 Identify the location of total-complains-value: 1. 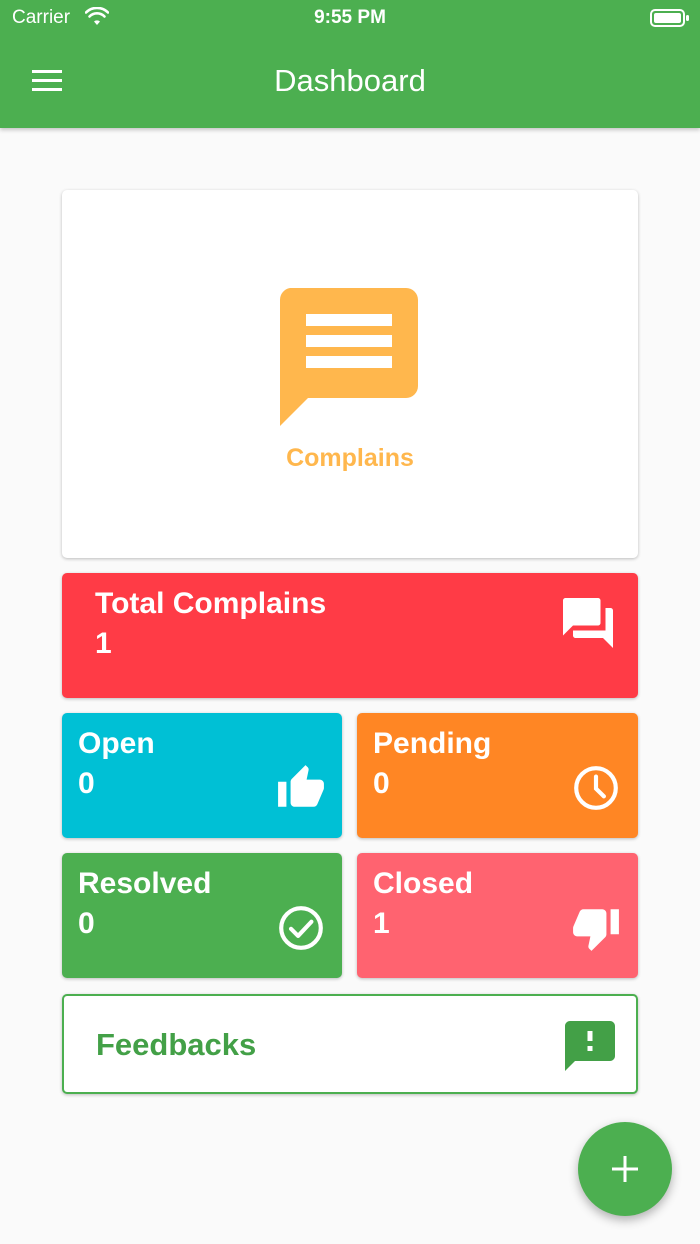
(103, 643).